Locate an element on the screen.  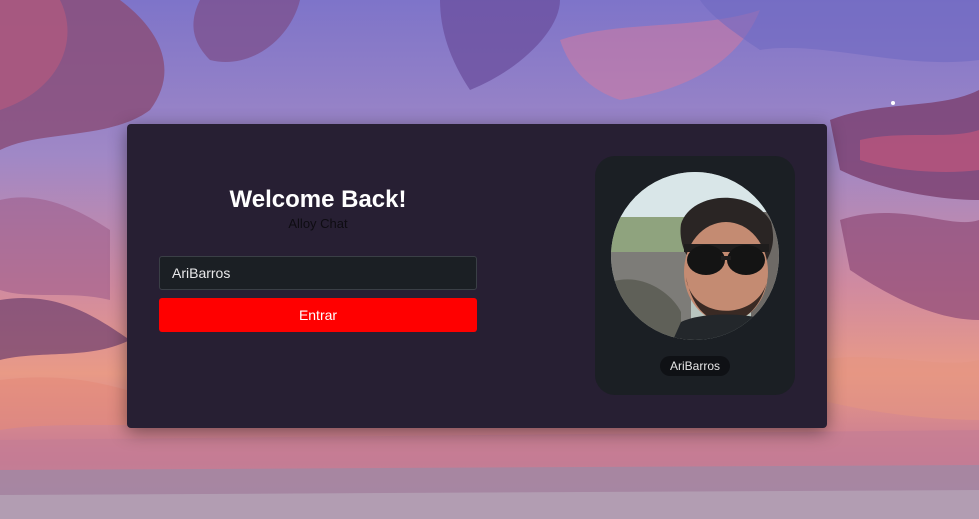
profile-preview: AriBarros is located at coordinates (695, 275).